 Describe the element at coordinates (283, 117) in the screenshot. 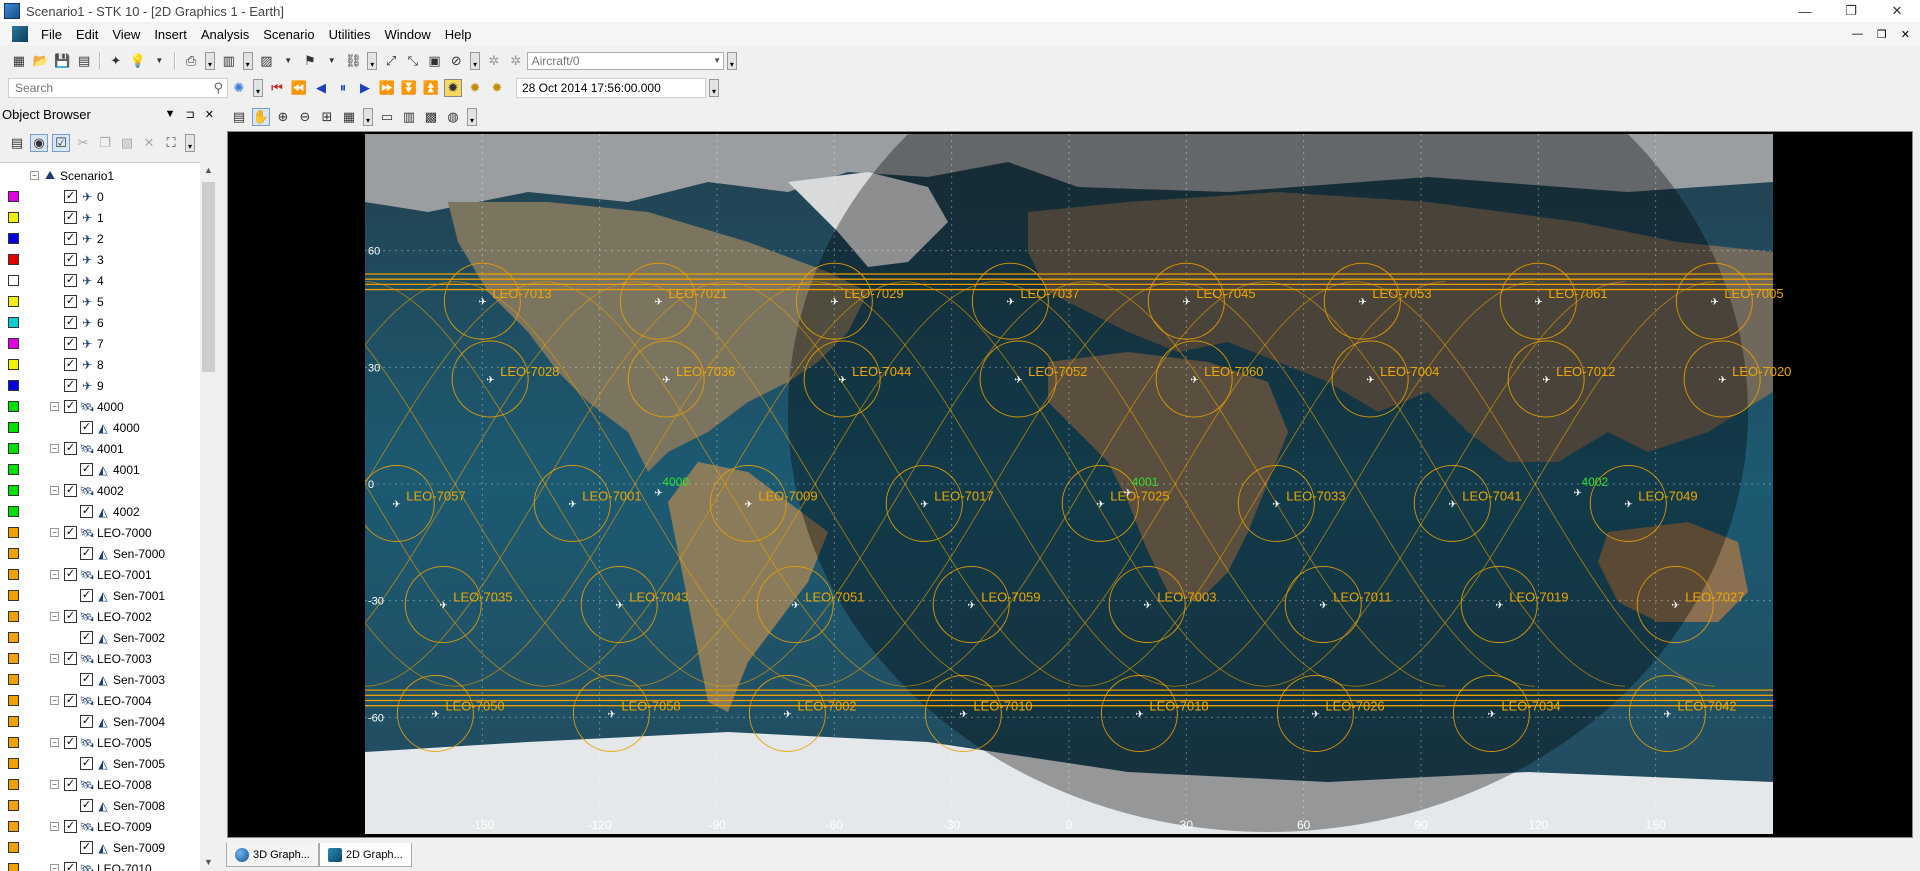

I see `zoom-in-icon: ⊕` at that location.